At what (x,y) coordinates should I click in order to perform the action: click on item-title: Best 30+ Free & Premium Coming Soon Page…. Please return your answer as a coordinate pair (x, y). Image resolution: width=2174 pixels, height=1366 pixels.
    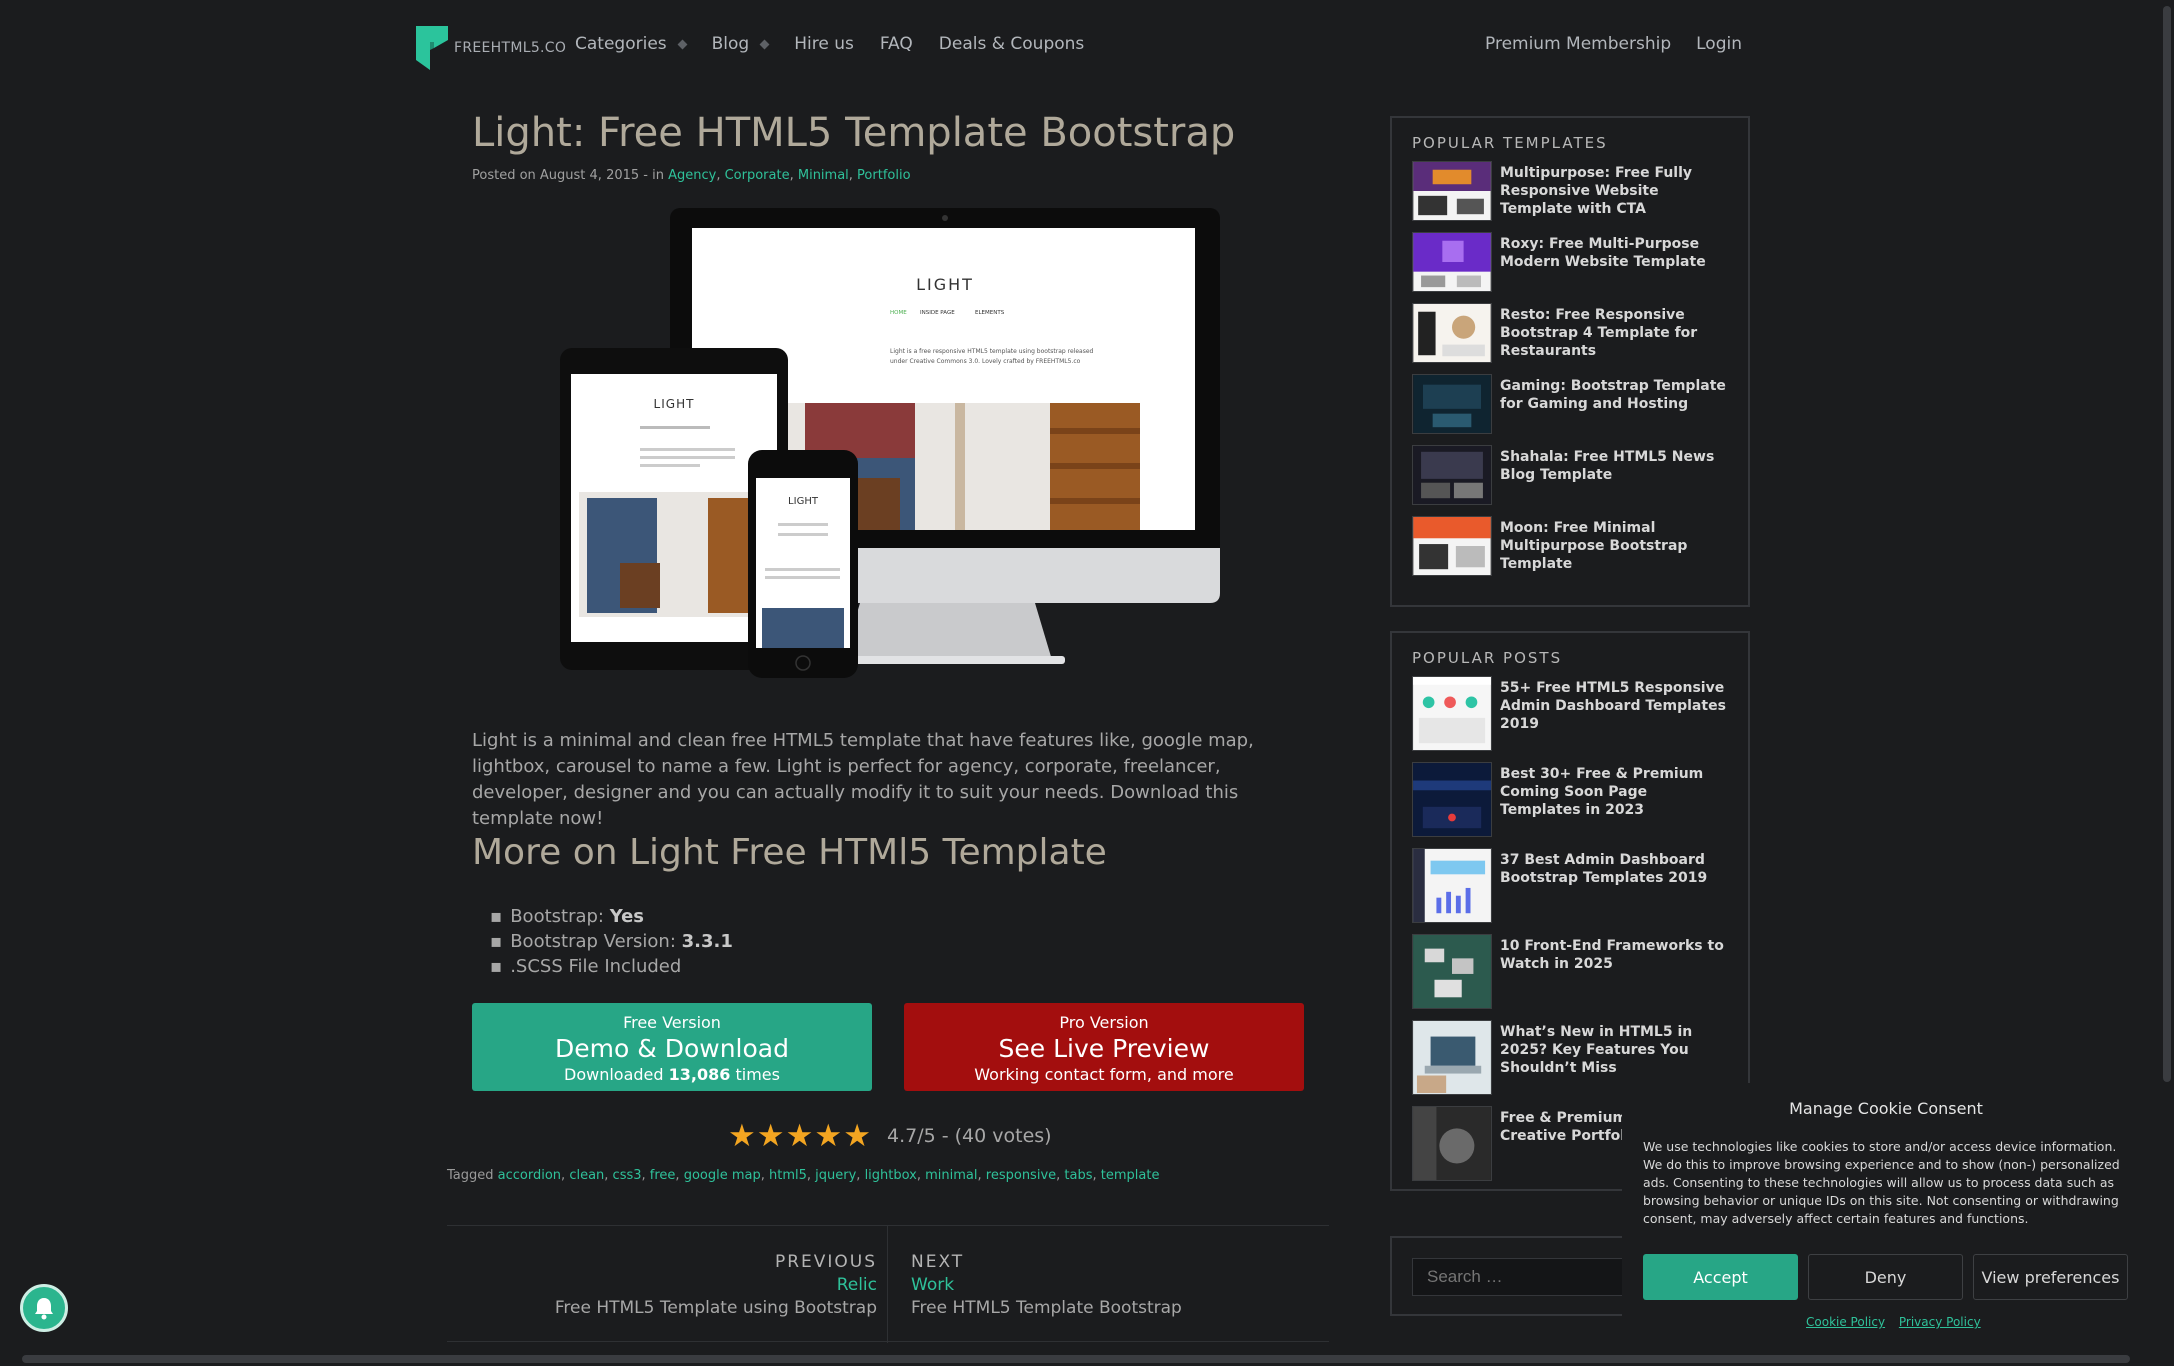
    Looking at the image, I should click on (1614, 792).